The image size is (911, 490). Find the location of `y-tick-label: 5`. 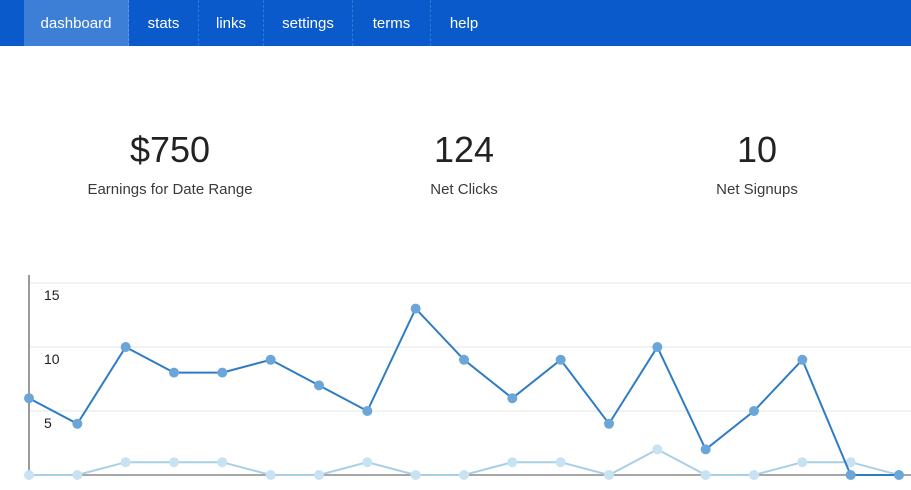

y-tick-label: 5 is located at coordinates (48, 423).